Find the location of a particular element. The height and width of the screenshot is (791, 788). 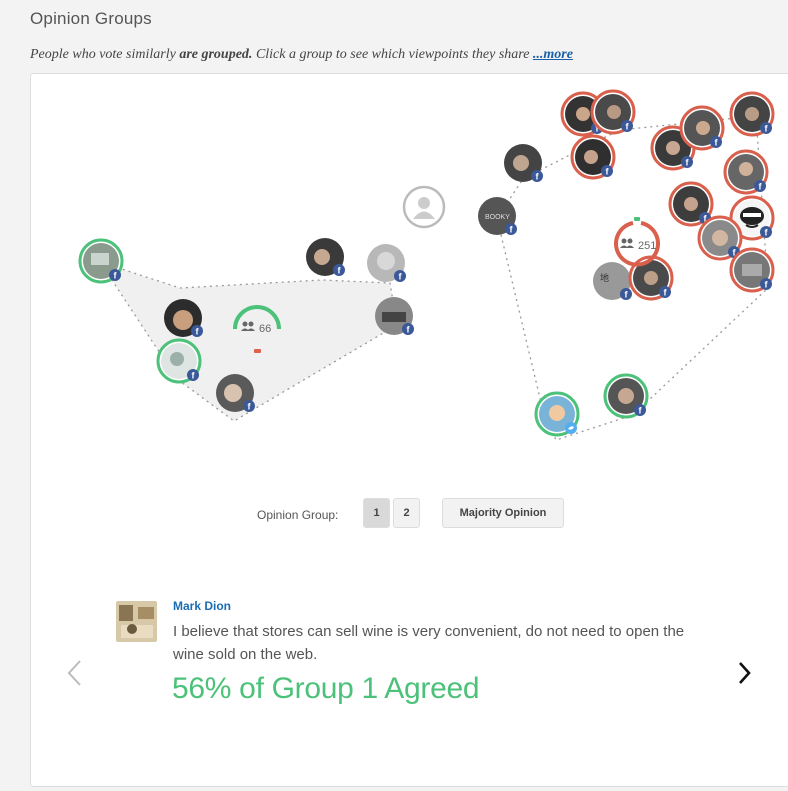

svg-text: 地 is located at coordinates (604, 277).